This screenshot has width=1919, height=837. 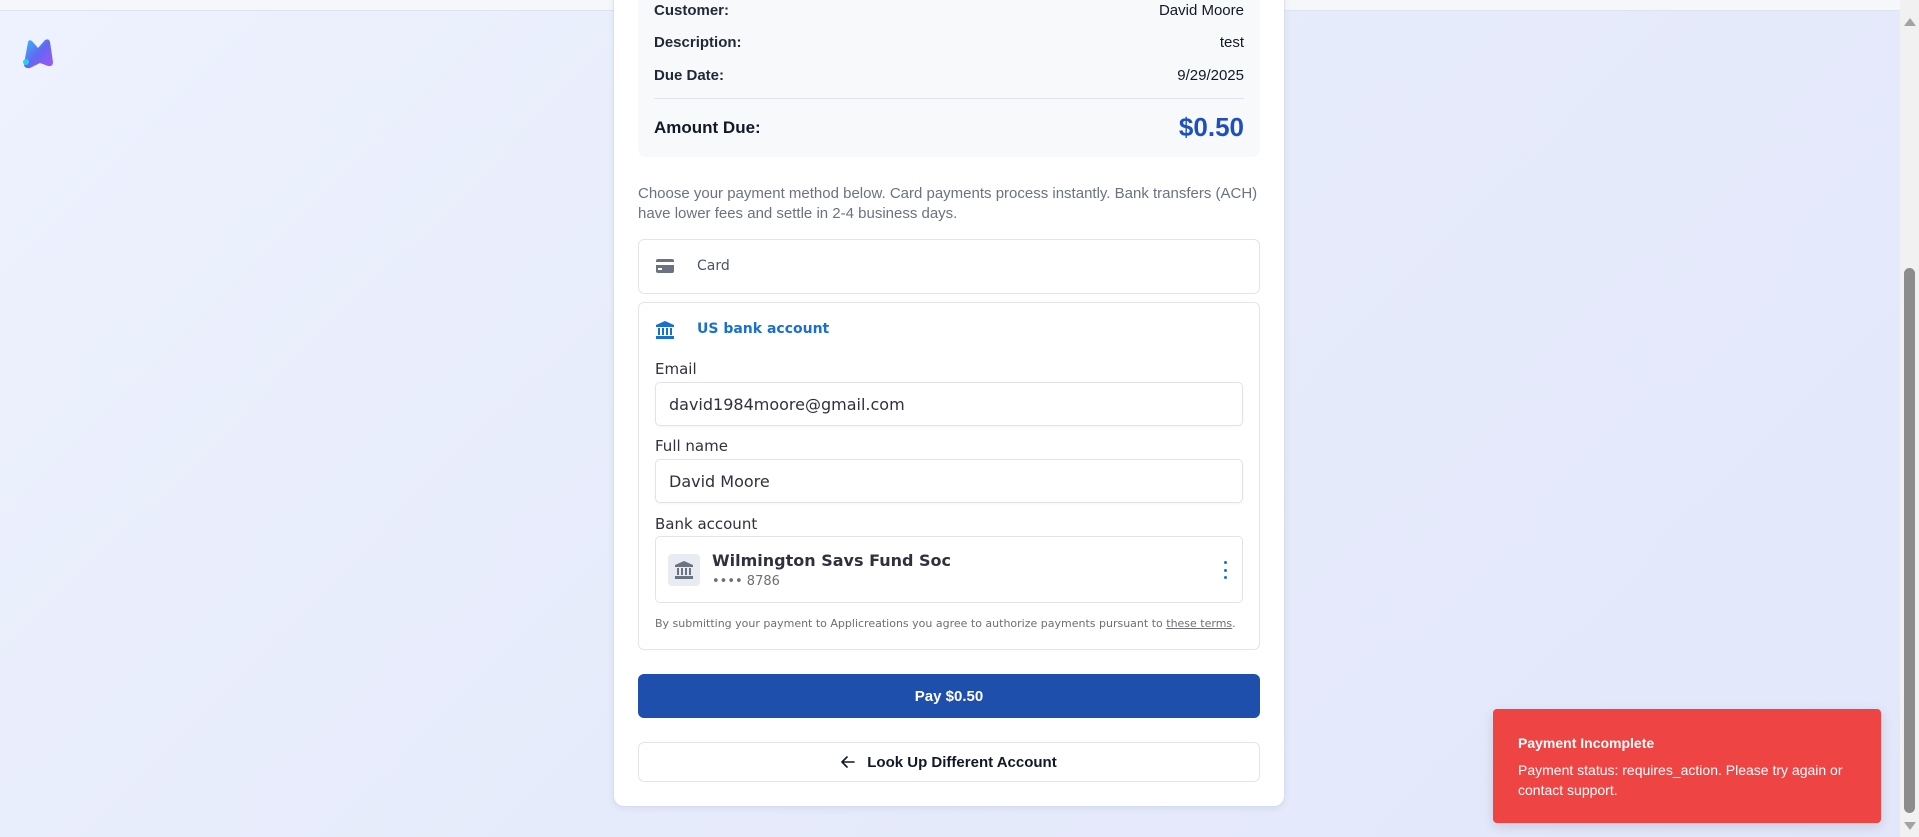 What do you see at coordinates (949, 696) in the screenshot?
I see `pay-button: Pay $0.50` at bounding box center [949, 696].